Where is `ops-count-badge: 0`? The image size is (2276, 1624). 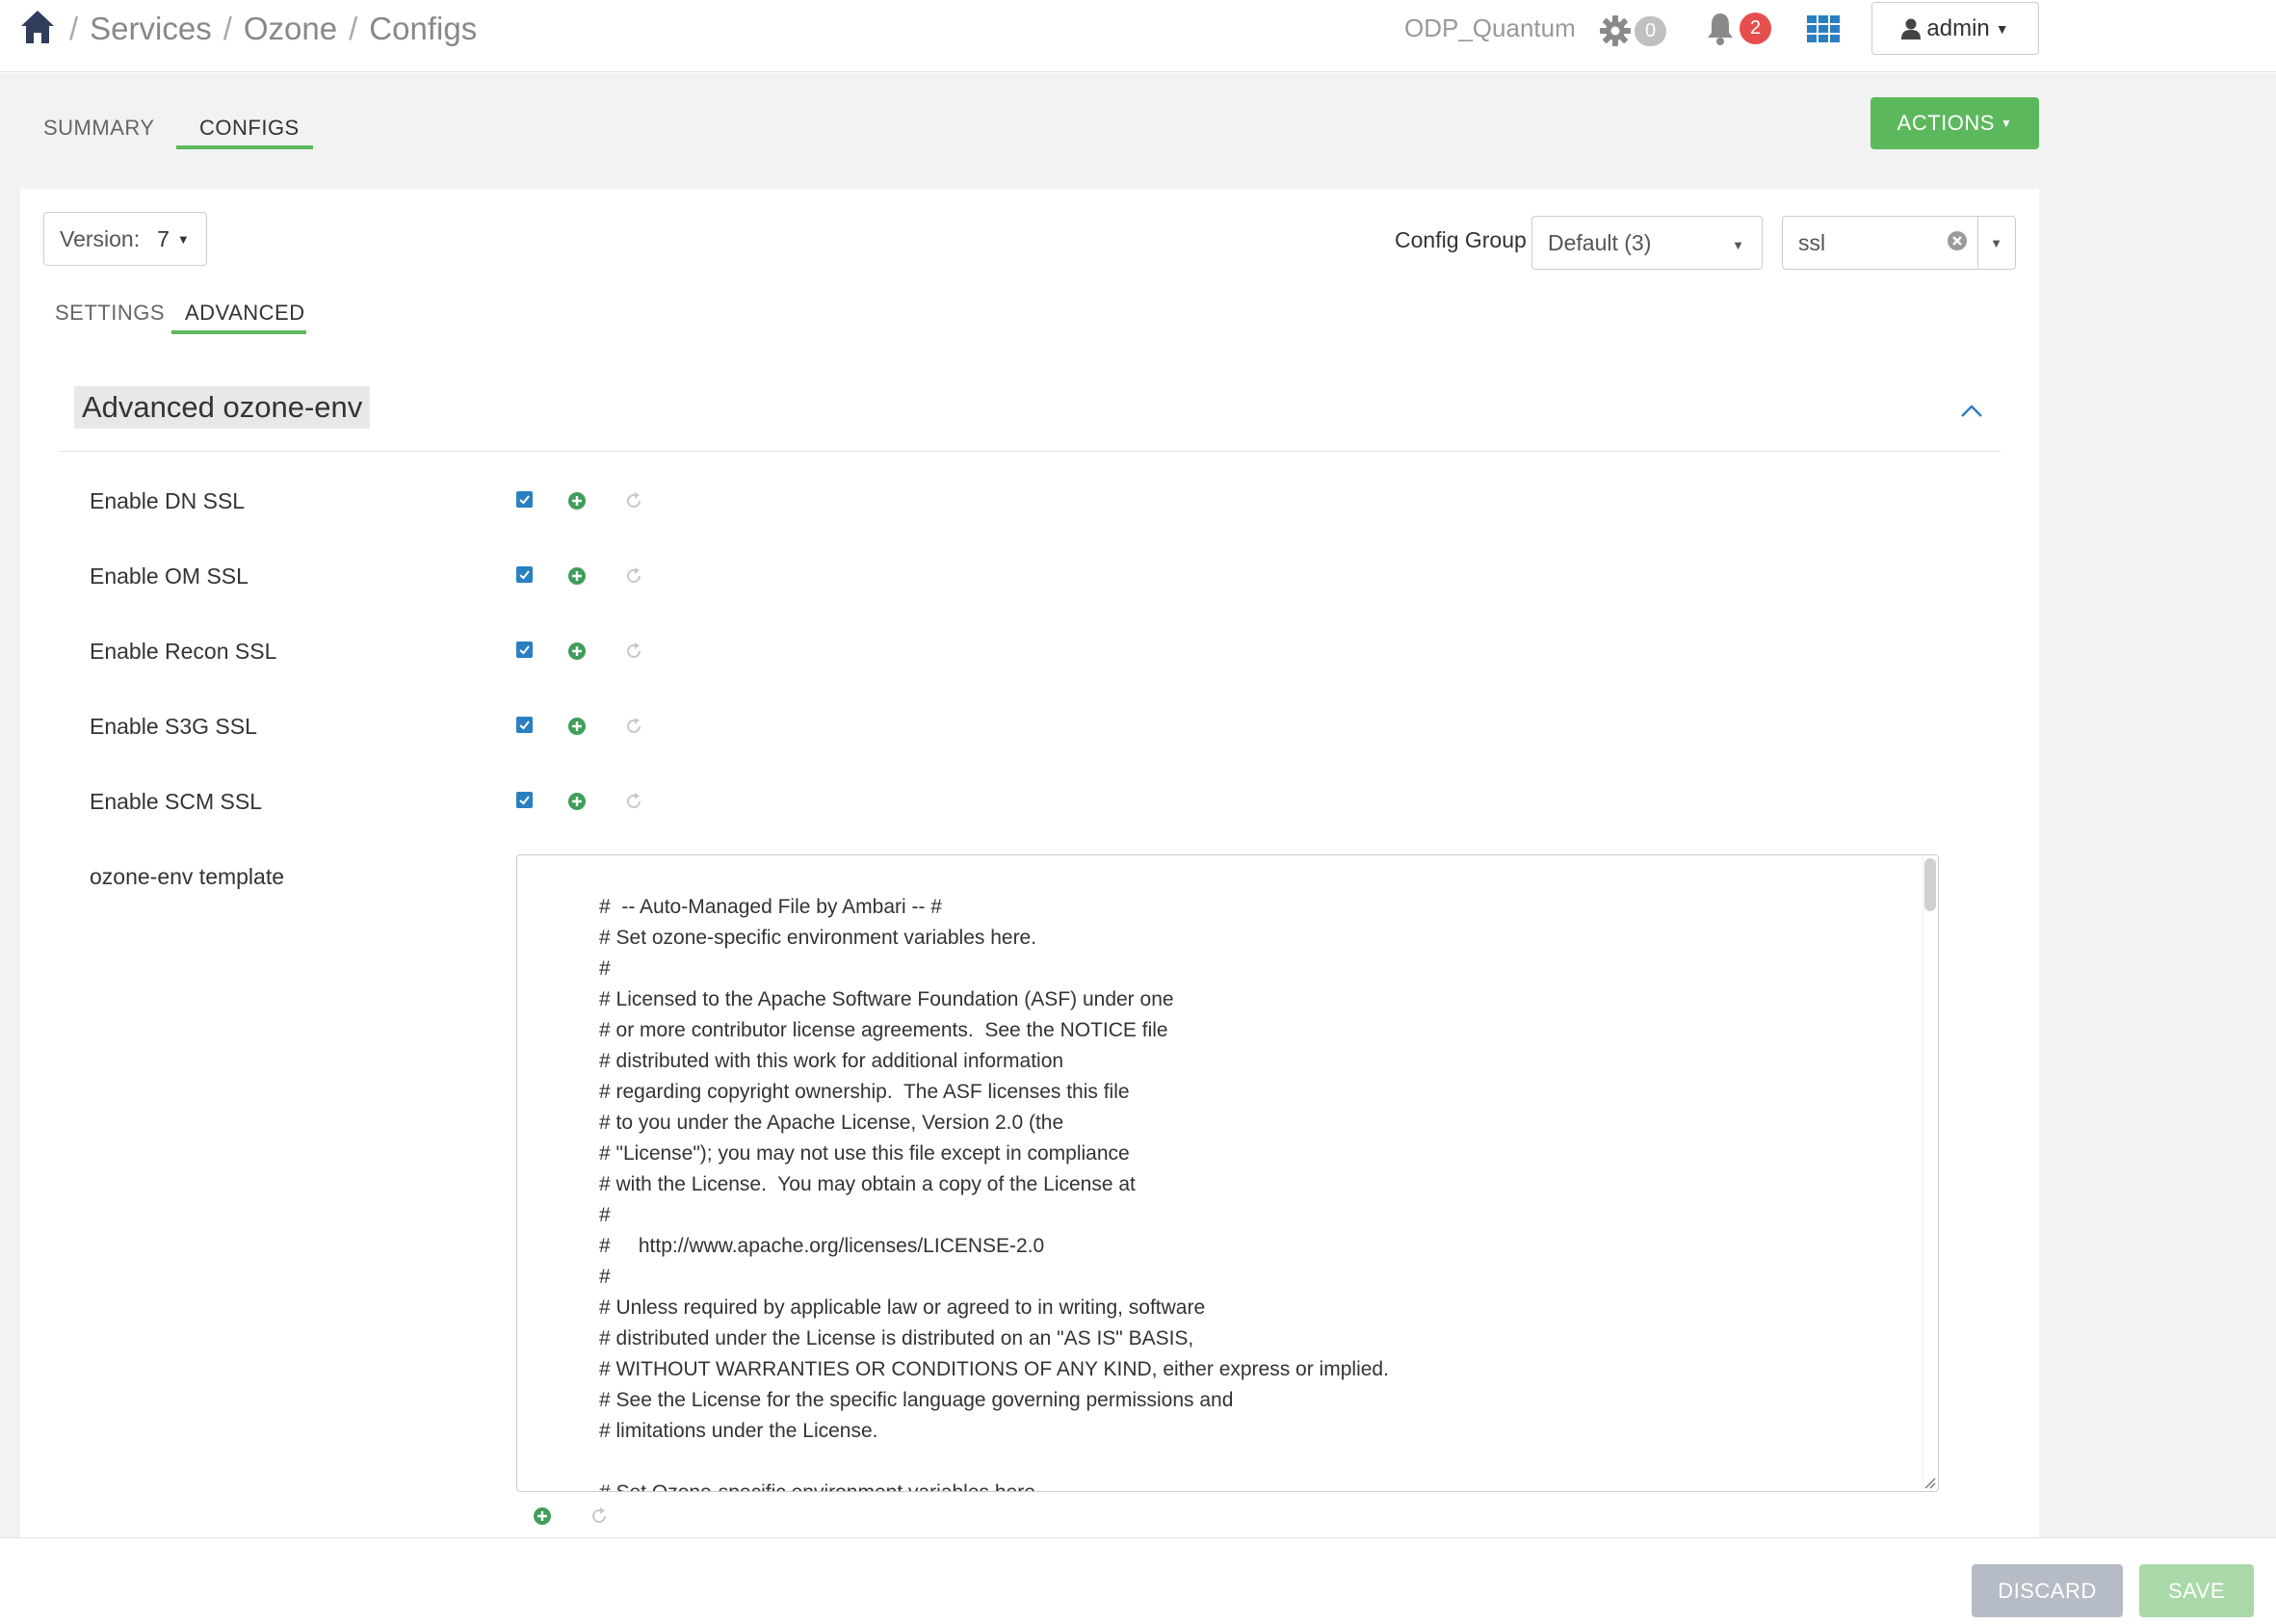 ops-count-badge: 0 is located at coordinates (1650, 31).